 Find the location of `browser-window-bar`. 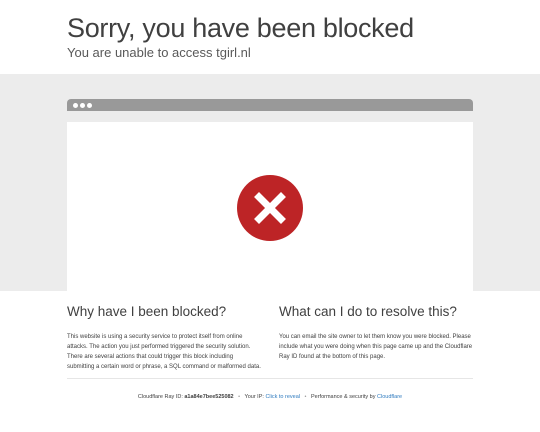

browser-window-bar is located at coordinates (270, 105).